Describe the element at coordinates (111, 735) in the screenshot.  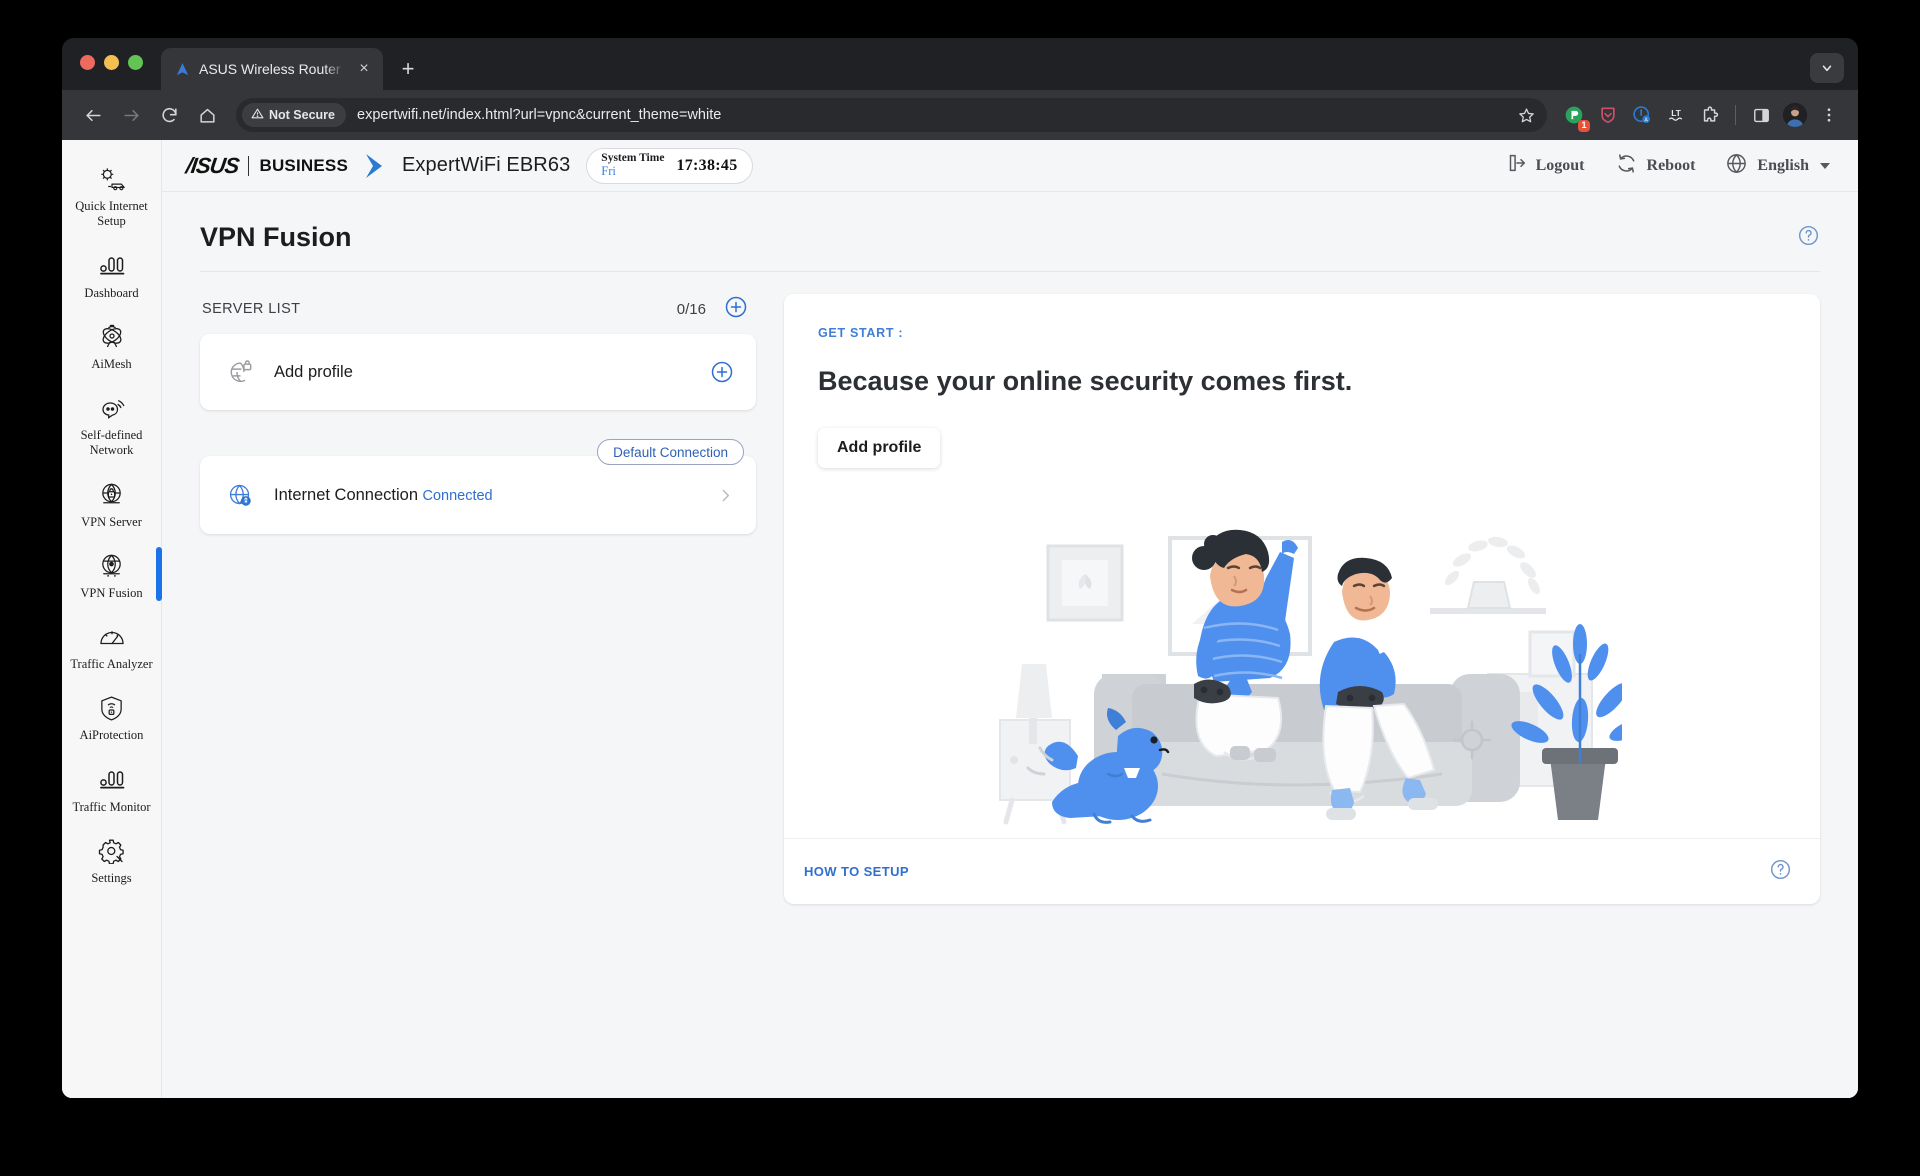
I see `sidebar-item-label: AiProtection` at that location.